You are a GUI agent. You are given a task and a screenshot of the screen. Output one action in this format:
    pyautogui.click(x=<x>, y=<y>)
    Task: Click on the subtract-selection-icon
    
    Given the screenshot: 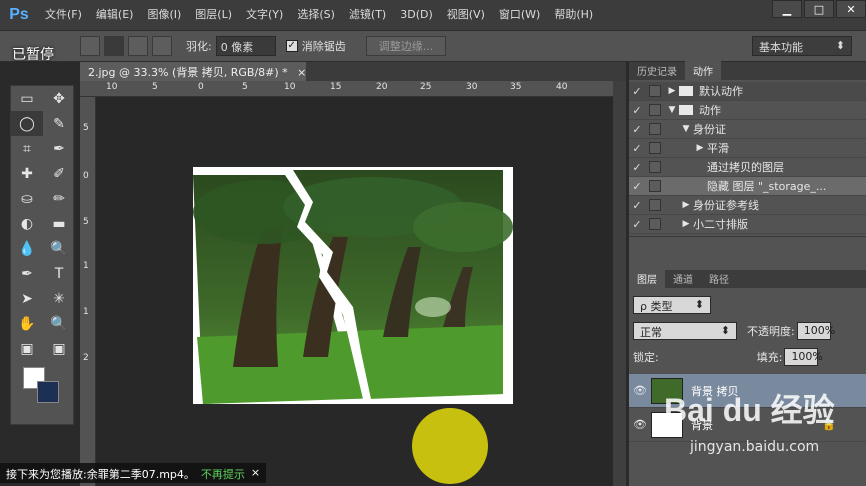 What is the action you would take?
    pyautogui.click(x=138, y=46)
    